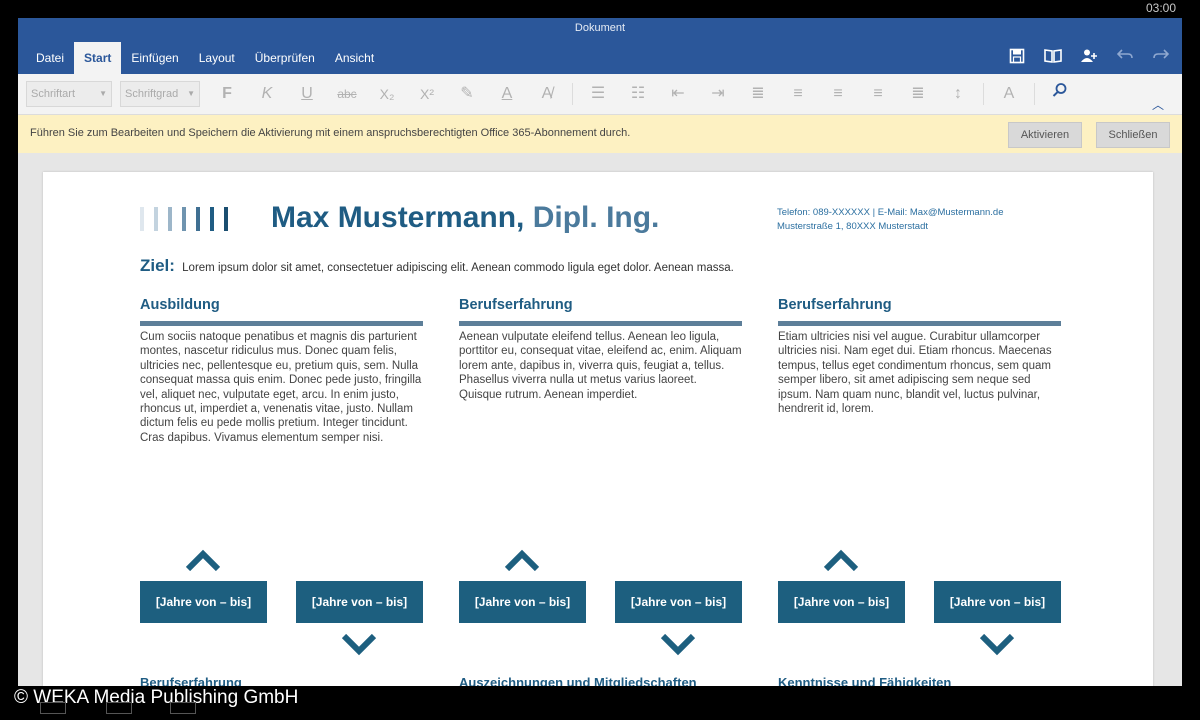  What do you see at coordinates (878, 94) in the screenshot?
I see `align-right-icon: ≡` at bounding box center [878, 94].